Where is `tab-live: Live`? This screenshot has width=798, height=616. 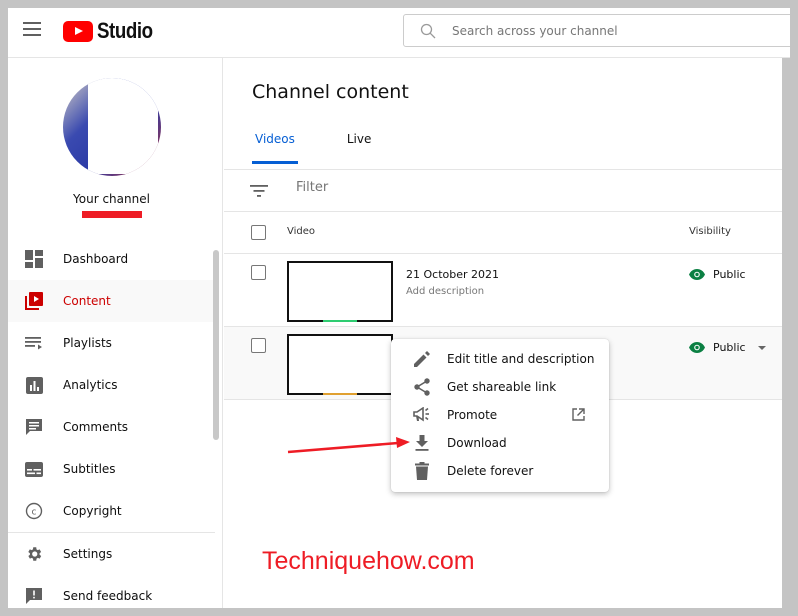 tab-live: Live is located at coordinates (359, 150).